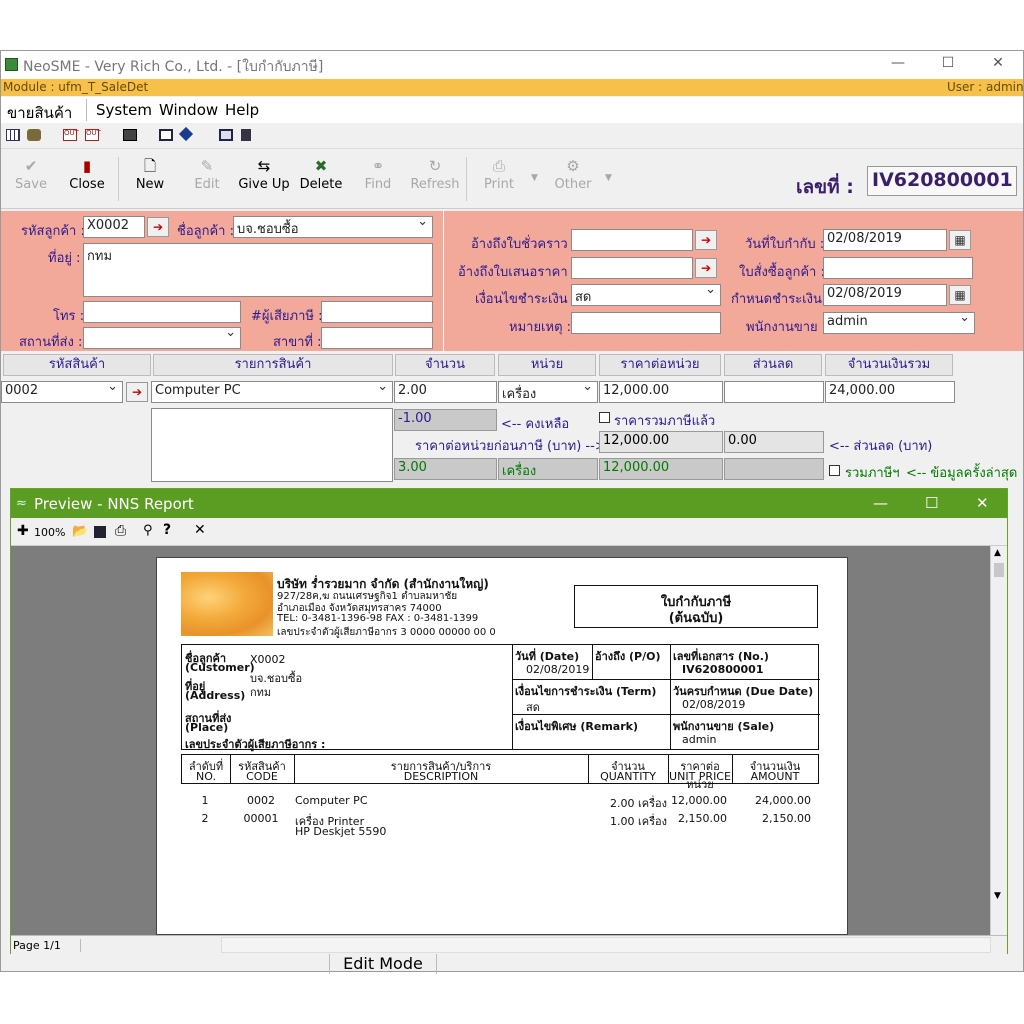  What do you see at coordinates (773, 365) in the screenshot?
I see `grid-header-discount: ส่วนลด` at bounding box center [773, 365].